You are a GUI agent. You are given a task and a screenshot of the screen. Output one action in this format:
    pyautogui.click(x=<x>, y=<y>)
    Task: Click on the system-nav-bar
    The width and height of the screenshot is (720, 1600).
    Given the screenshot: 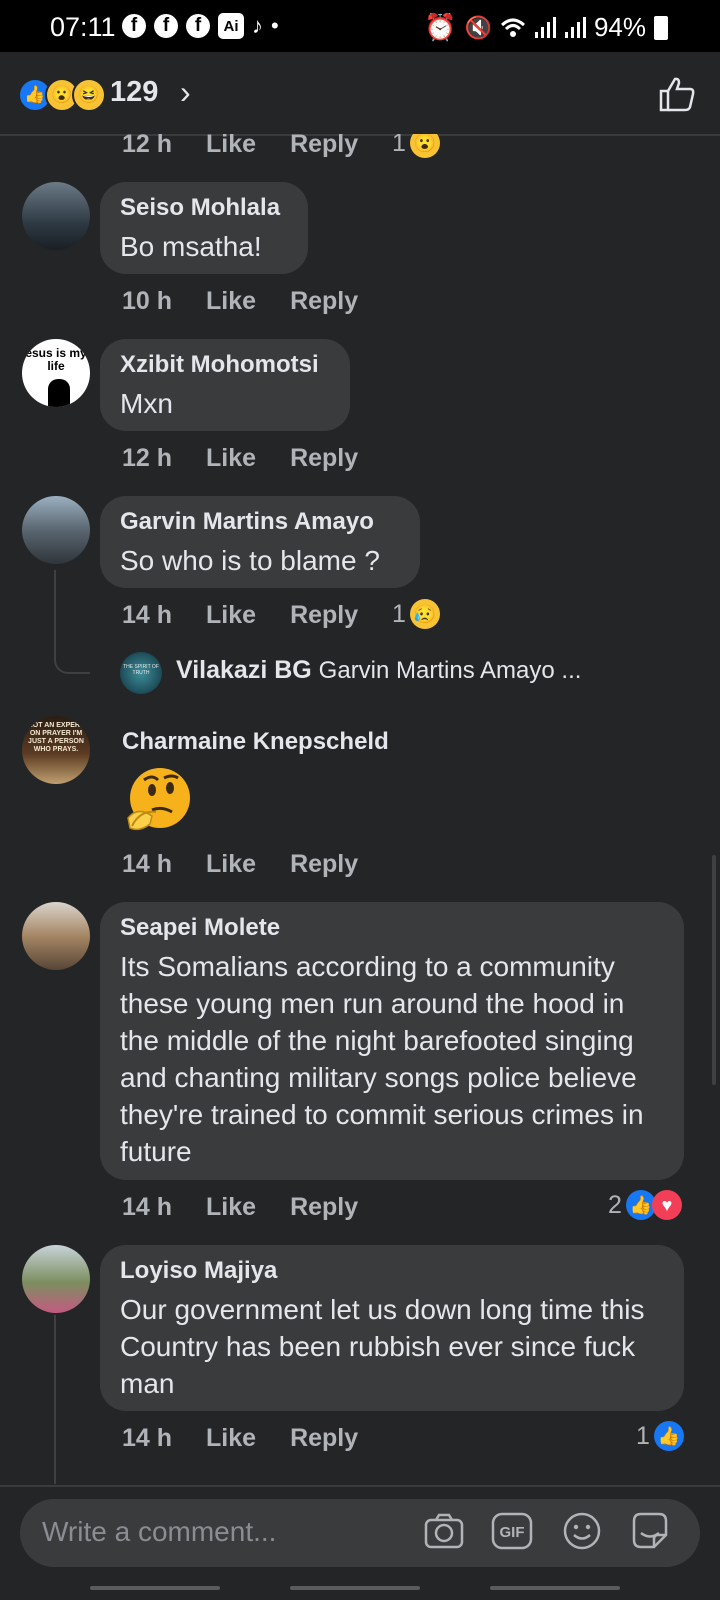 What is the action you would take?
    pyautogui.click(x=360, y=1588)
    